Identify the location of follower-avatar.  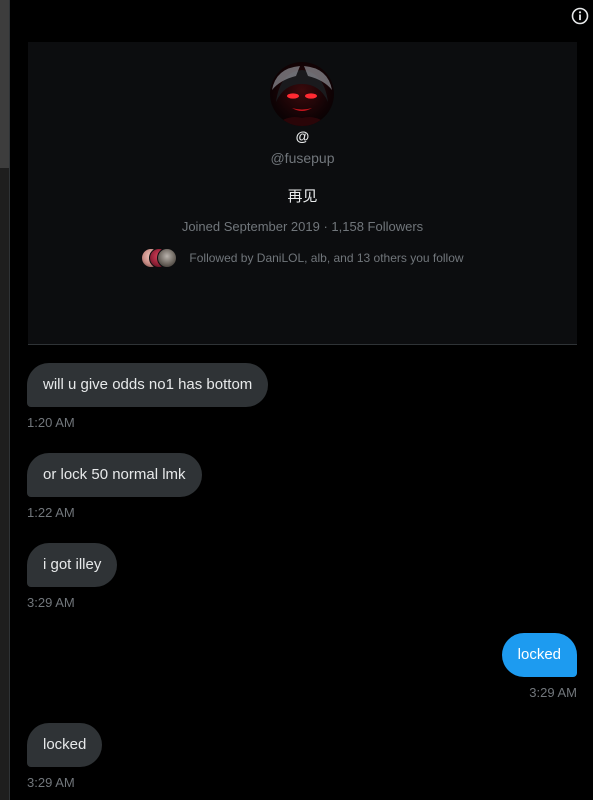
(167, 258).